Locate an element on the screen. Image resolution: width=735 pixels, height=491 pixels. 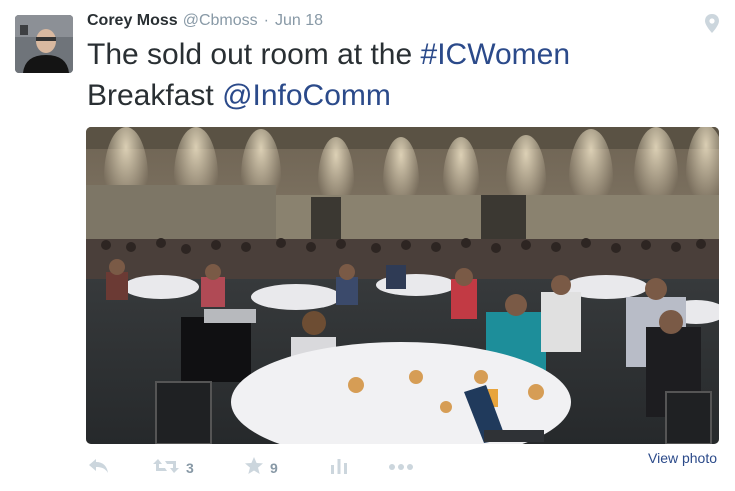
location-pin-icon is located at coordinates (712, 24).